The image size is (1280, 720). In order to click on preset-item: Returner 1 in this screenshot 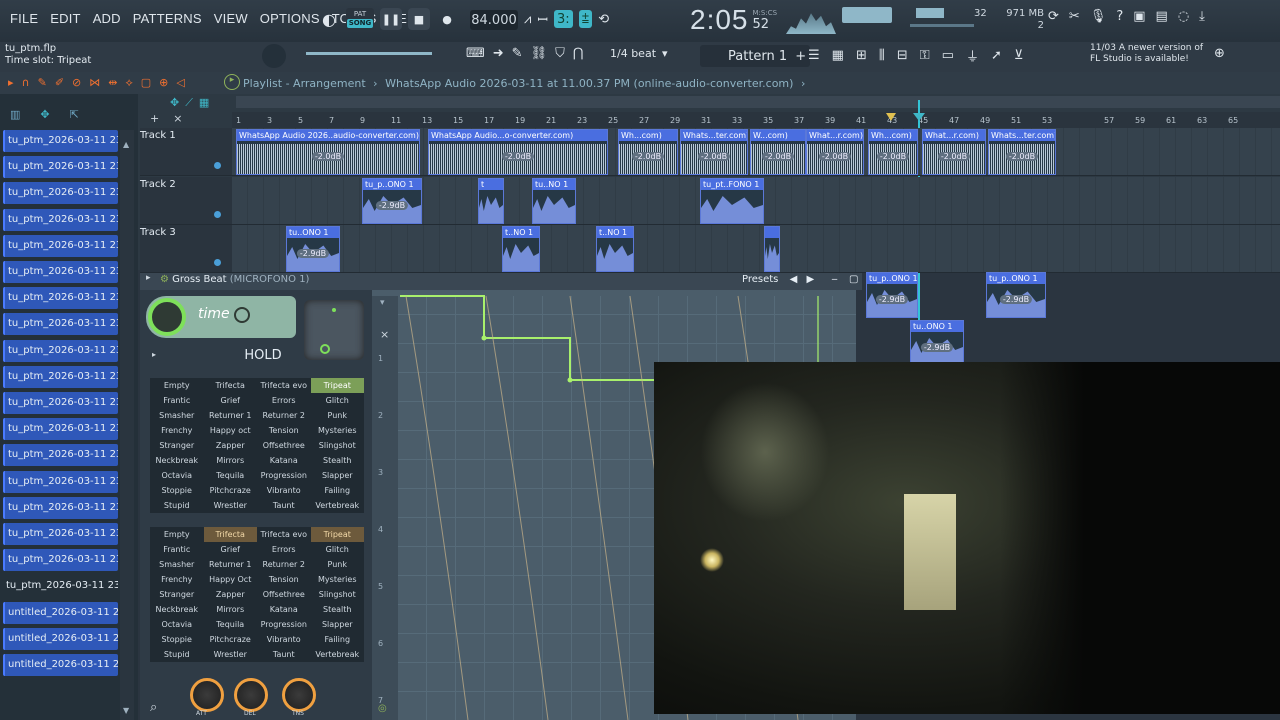, I will do `click(231, 564)`.